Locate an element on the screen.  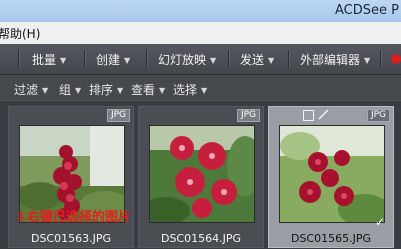
menu-help: 帮助(H) is located at coordinates (20, 33).